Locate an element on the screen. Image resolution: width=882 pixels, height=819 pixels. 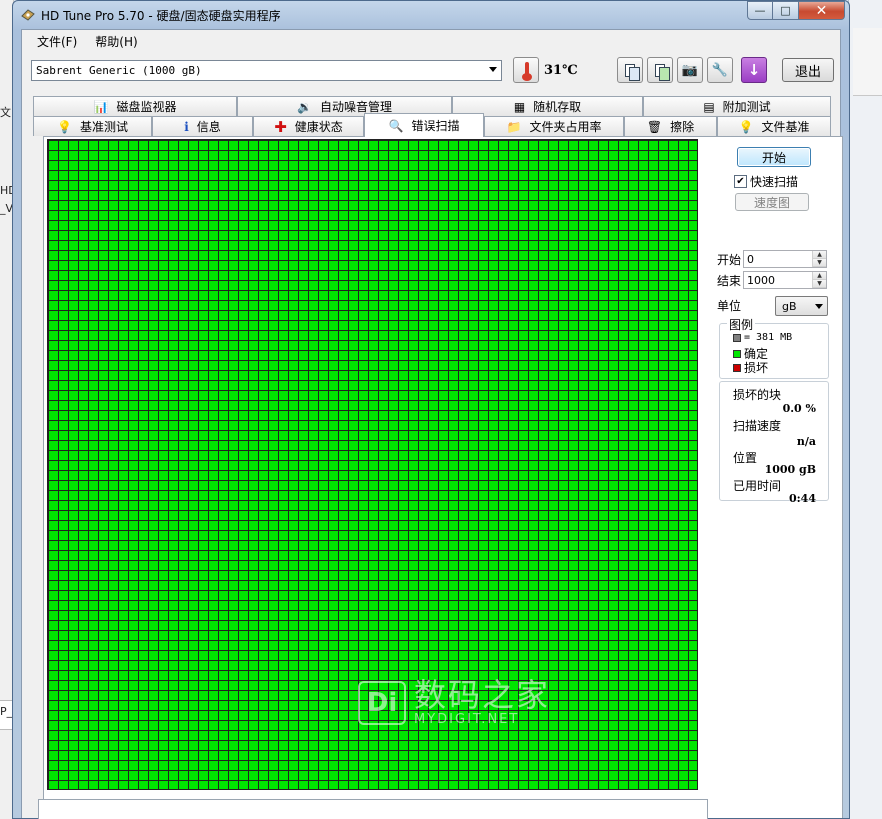
quick-scan-option: ✔ 快速扫描 is located at coordinates (766, 181).